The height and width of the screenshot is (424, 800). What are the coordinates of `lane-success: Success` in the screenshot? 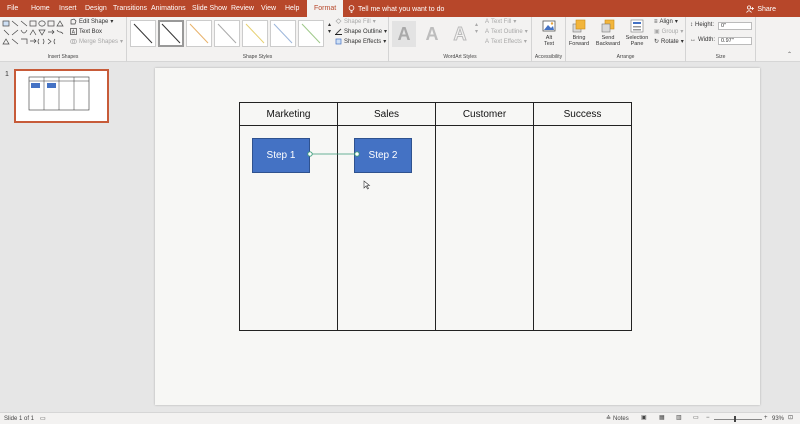 It's located at (582, 216).